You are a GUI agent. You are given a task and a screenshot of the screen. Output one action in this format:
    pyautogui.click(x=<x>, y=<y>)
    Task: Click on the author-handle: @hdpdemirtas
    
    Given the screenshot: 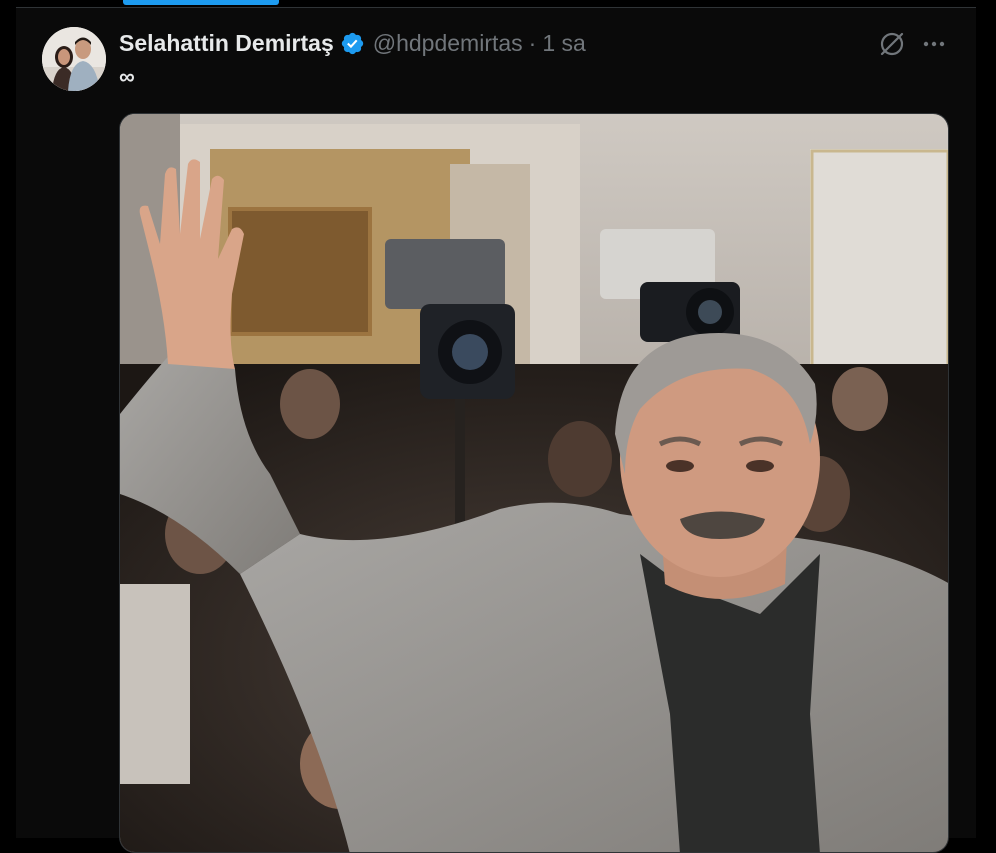 What is the action you would take?
    pyautogui.click(x=448, y=43)
    